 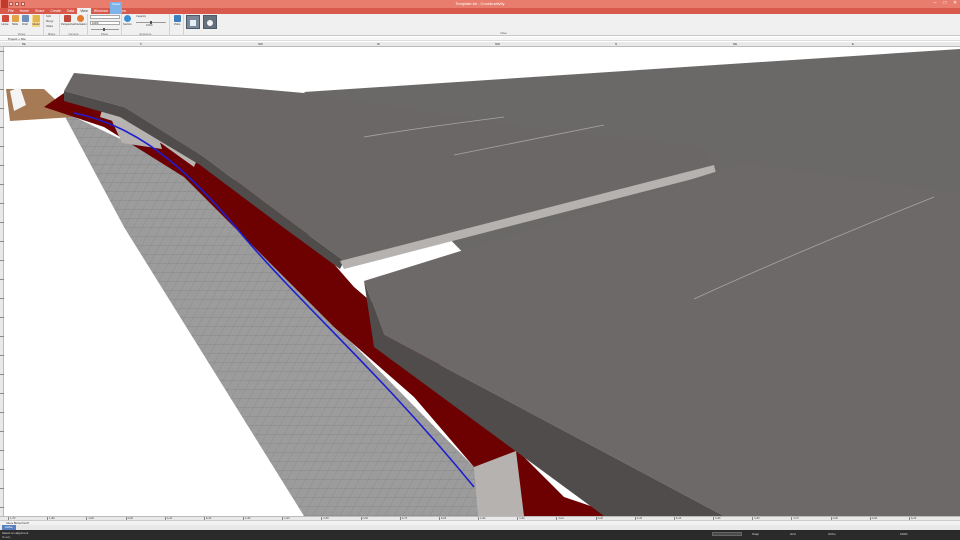 I want to click on table-view-button: Table, so click(x=15, y=21).